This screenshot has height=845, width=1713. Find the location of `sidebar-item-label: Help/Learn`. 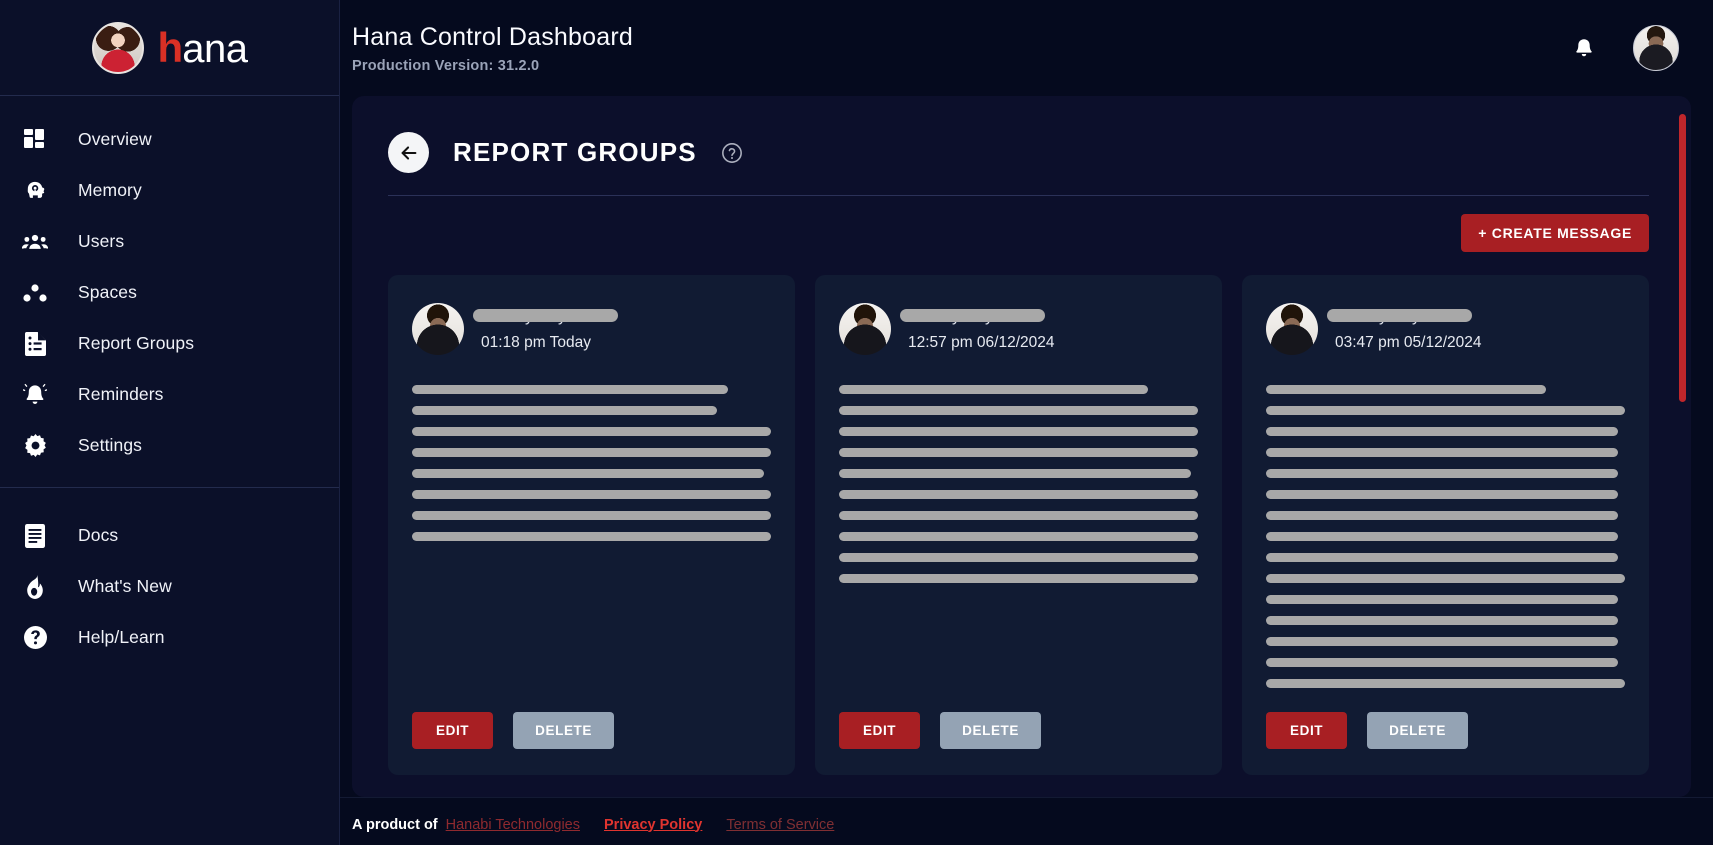

sidebar-item-label: Help/Learn is located at coordinates (121, 637).